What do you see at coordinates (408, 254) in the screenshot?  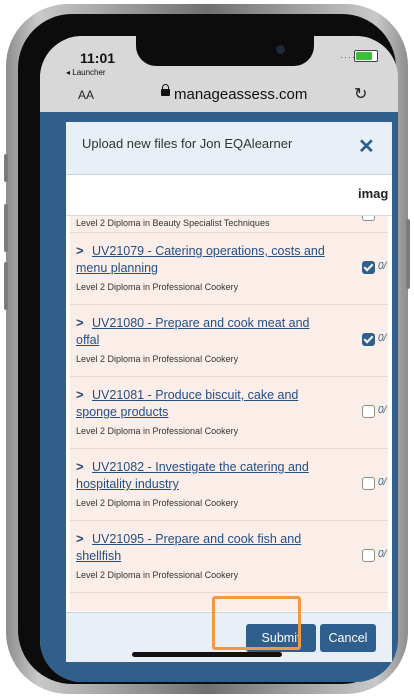 I see `power-button` at bounding box center [408, 254].